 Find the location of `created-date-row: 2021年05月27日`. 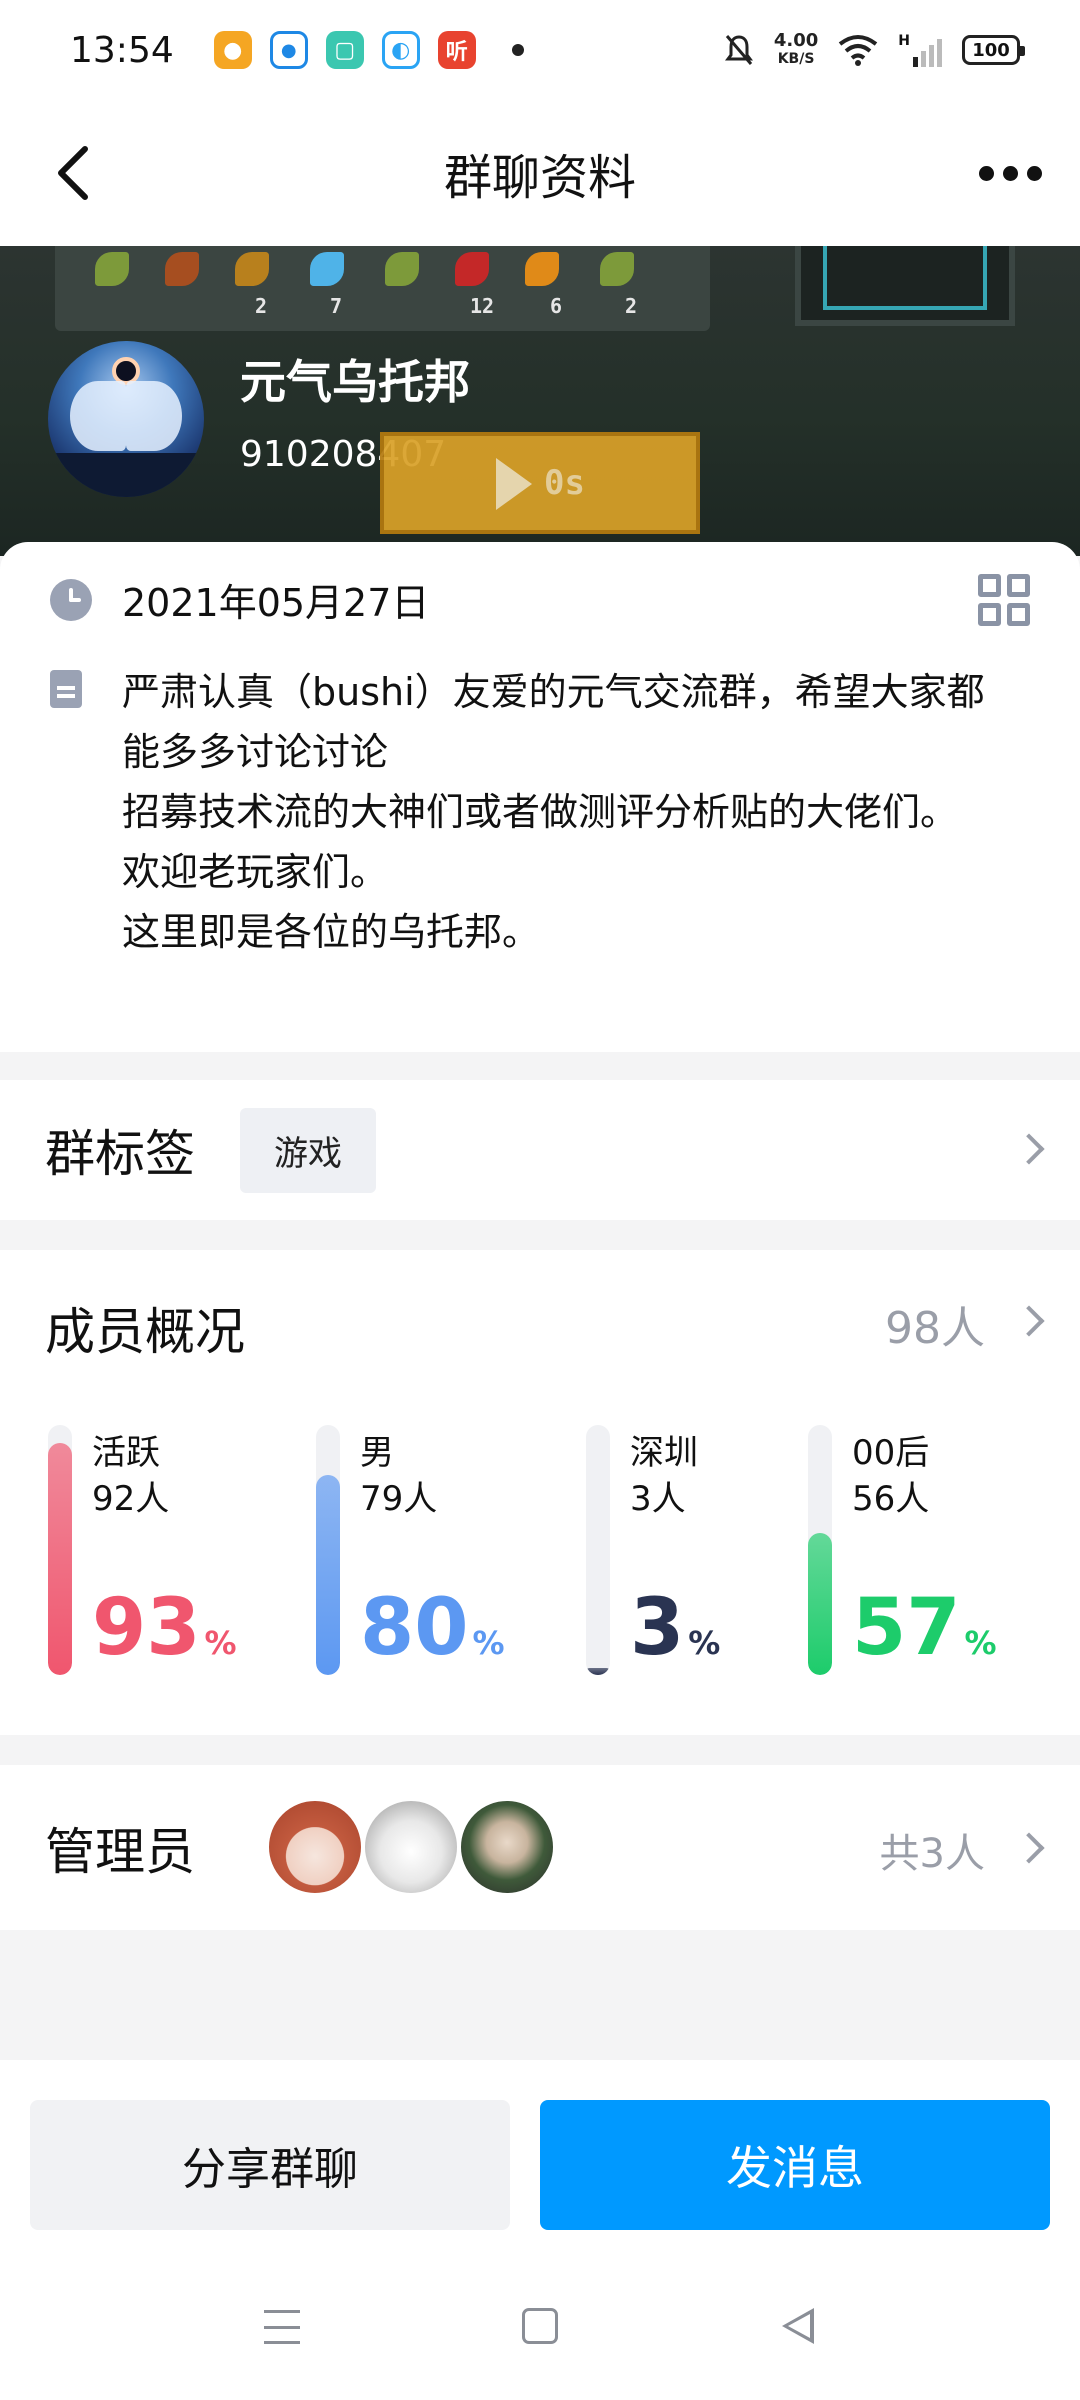

created-date-row: 2021年05月27日 is located at coordinates (239, 599).